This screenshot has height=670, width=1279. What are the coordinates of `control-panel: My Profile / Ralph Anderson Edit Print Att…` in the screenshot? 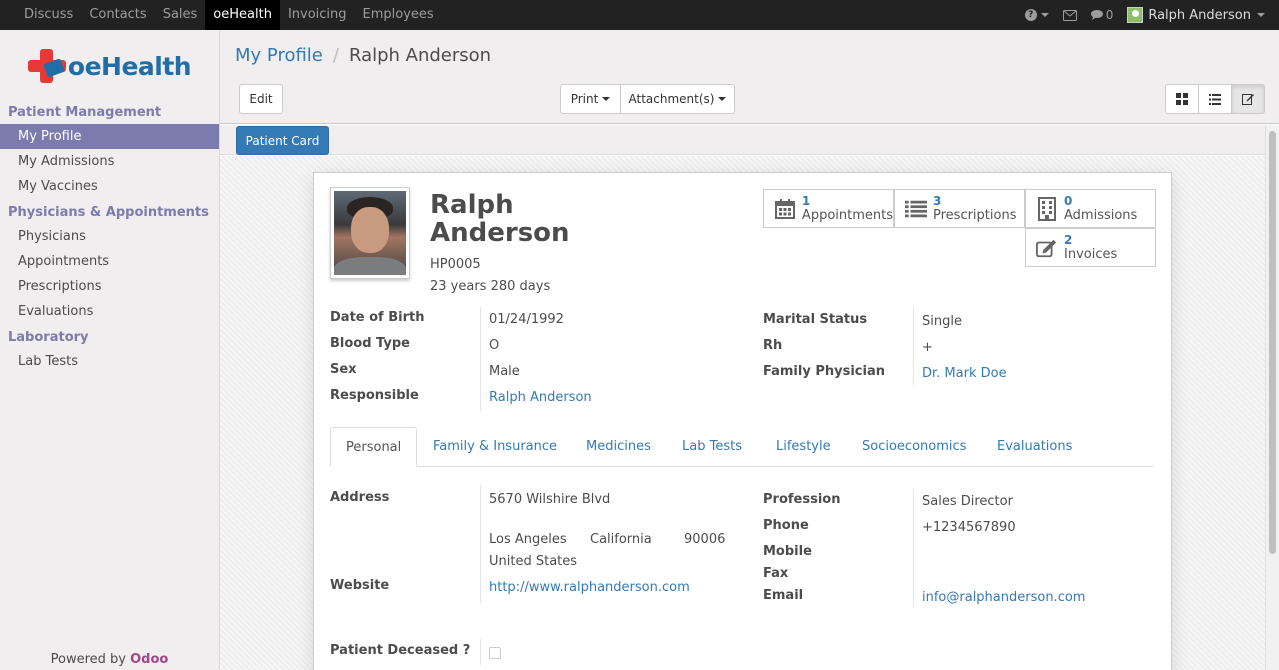 It's located at (749, 77).